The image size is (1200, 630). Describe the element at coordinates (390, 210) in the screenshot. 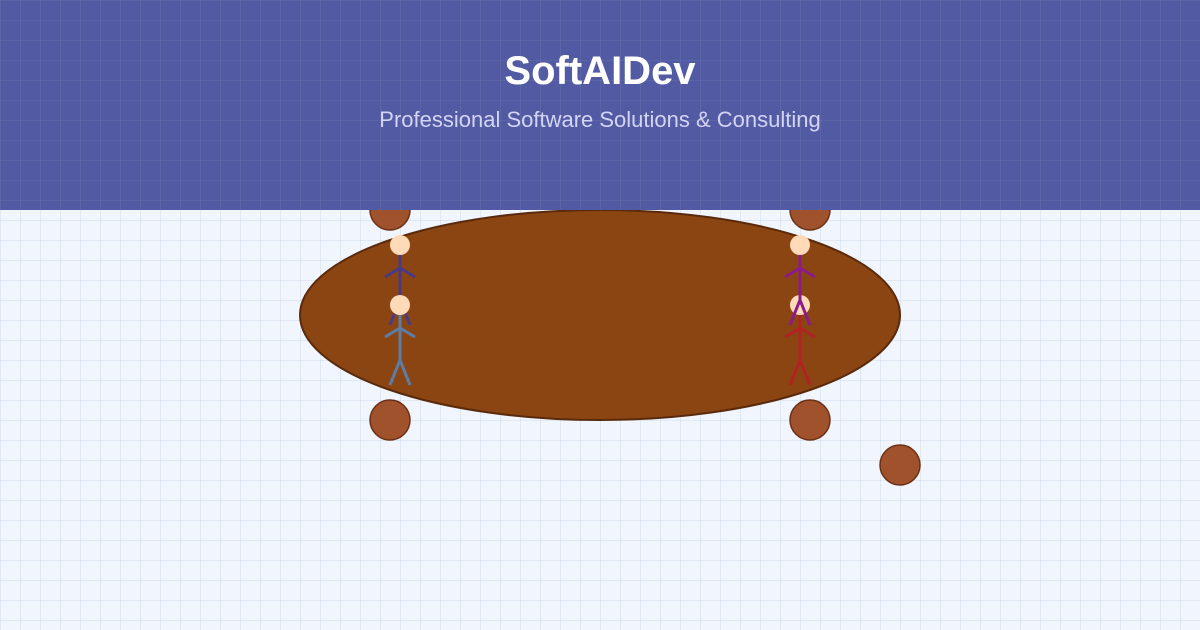

I see `chair-top-left` at that location.